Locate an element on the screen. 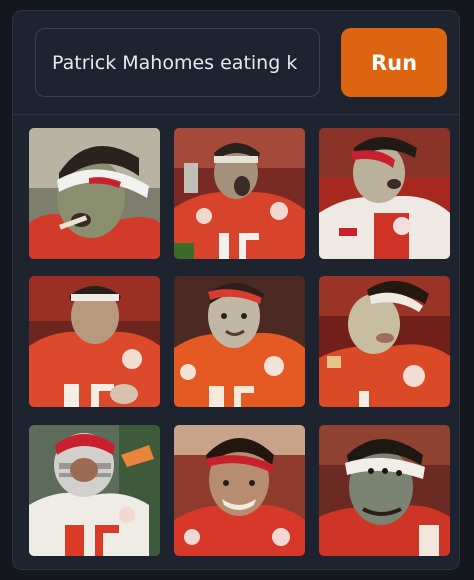 Image resolution: width=474 pixels, height=580 pixels. image-6-graphic is located at coordinates (384, 341).